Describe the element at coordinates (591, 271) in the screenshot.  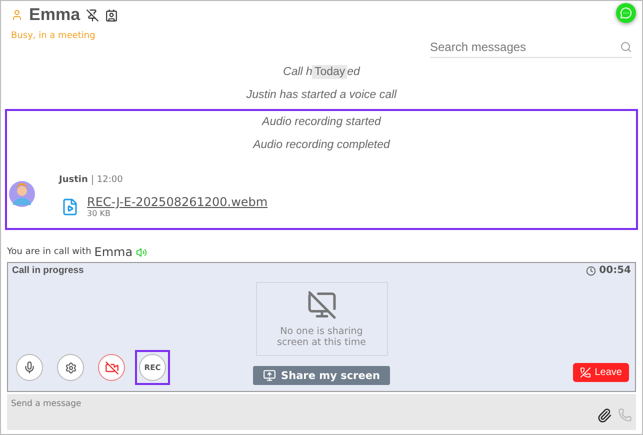
I see `clock-icon` at that location.